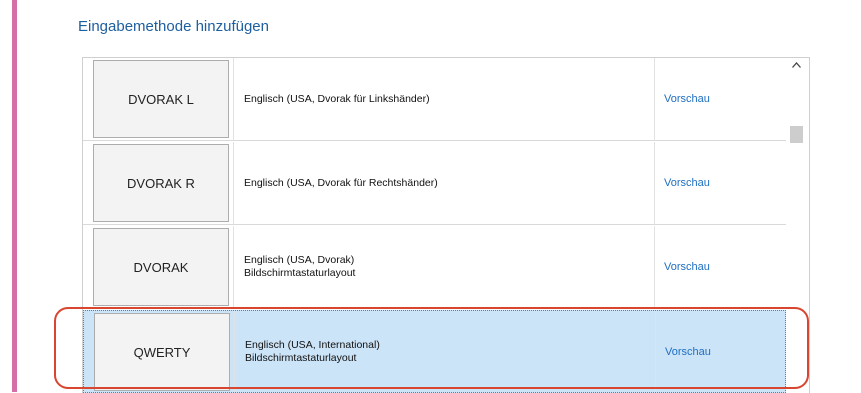  I want to click on keyboard-key-dvorak-r: DVORAK R, so click(161, 183).